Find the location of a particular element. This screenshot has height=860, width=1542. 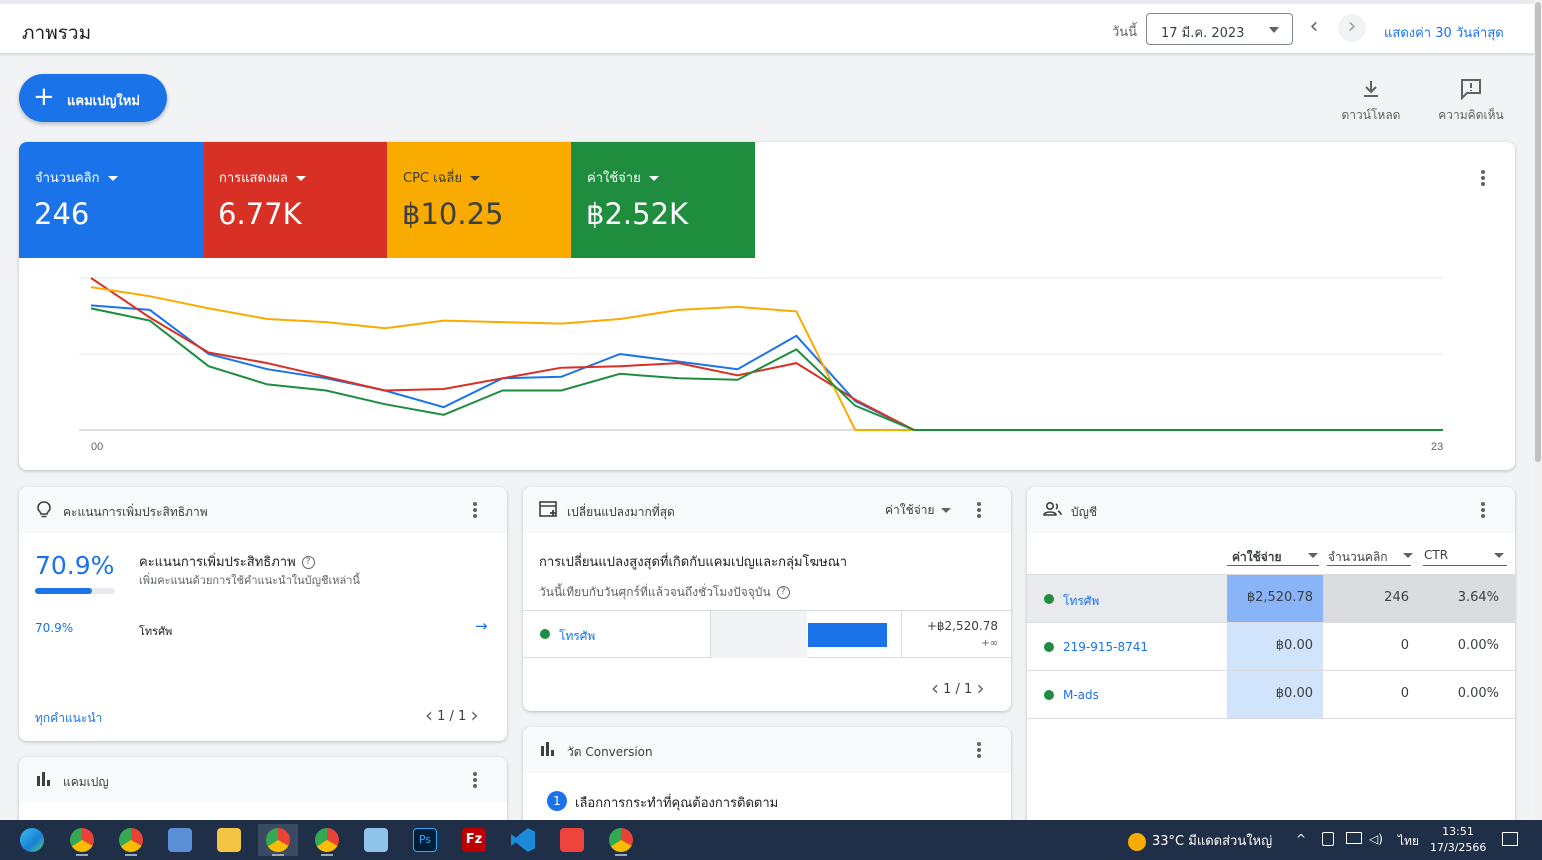

network-icon is located at coordinates (1354, 838).